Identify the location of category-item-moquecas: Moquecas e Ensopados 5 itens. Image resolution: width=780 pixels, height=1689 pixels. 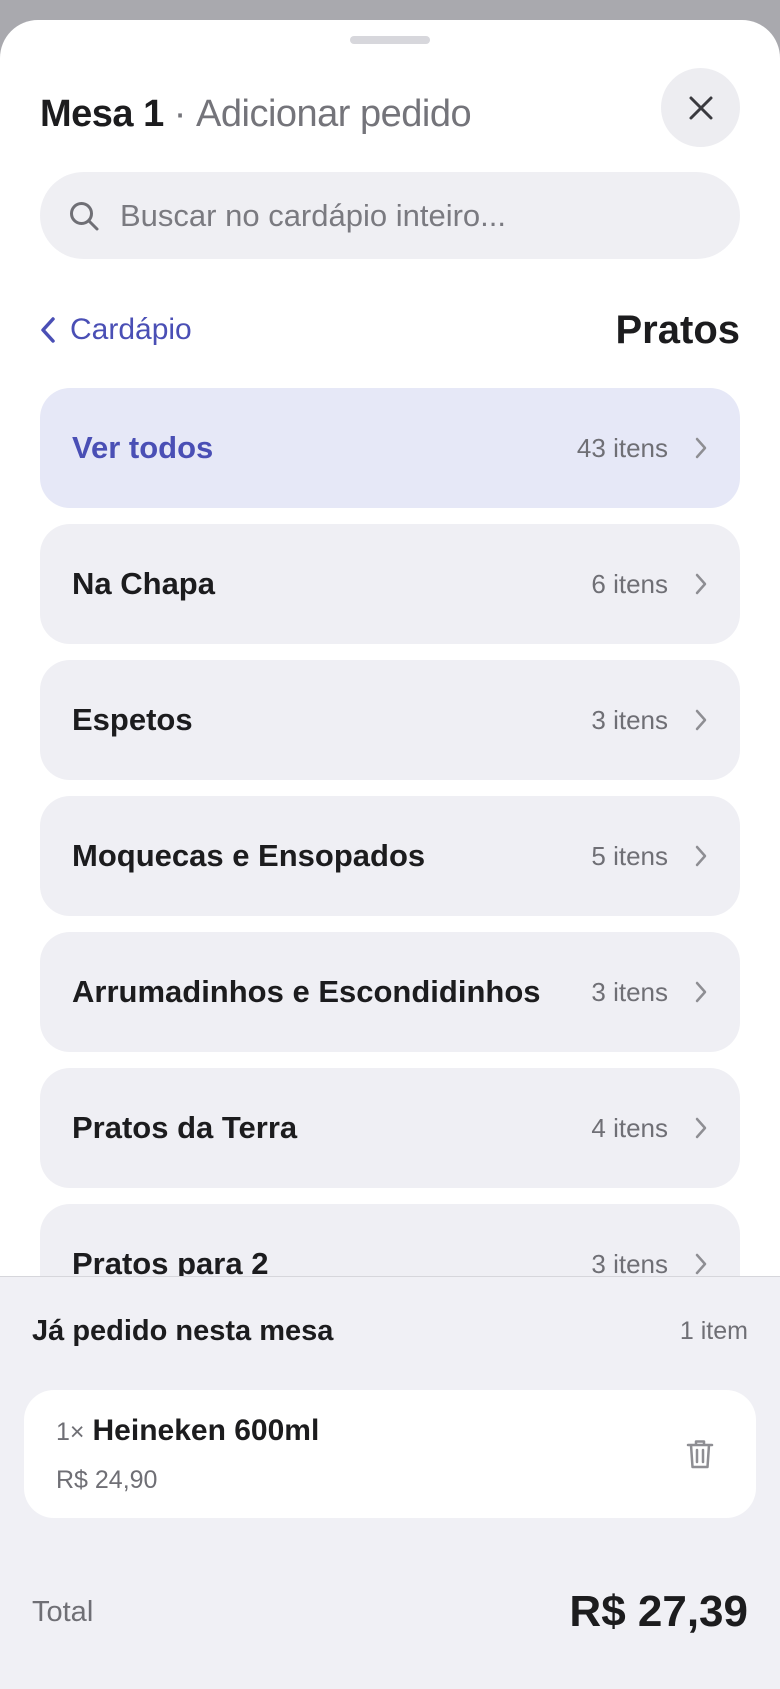
(390, 856).